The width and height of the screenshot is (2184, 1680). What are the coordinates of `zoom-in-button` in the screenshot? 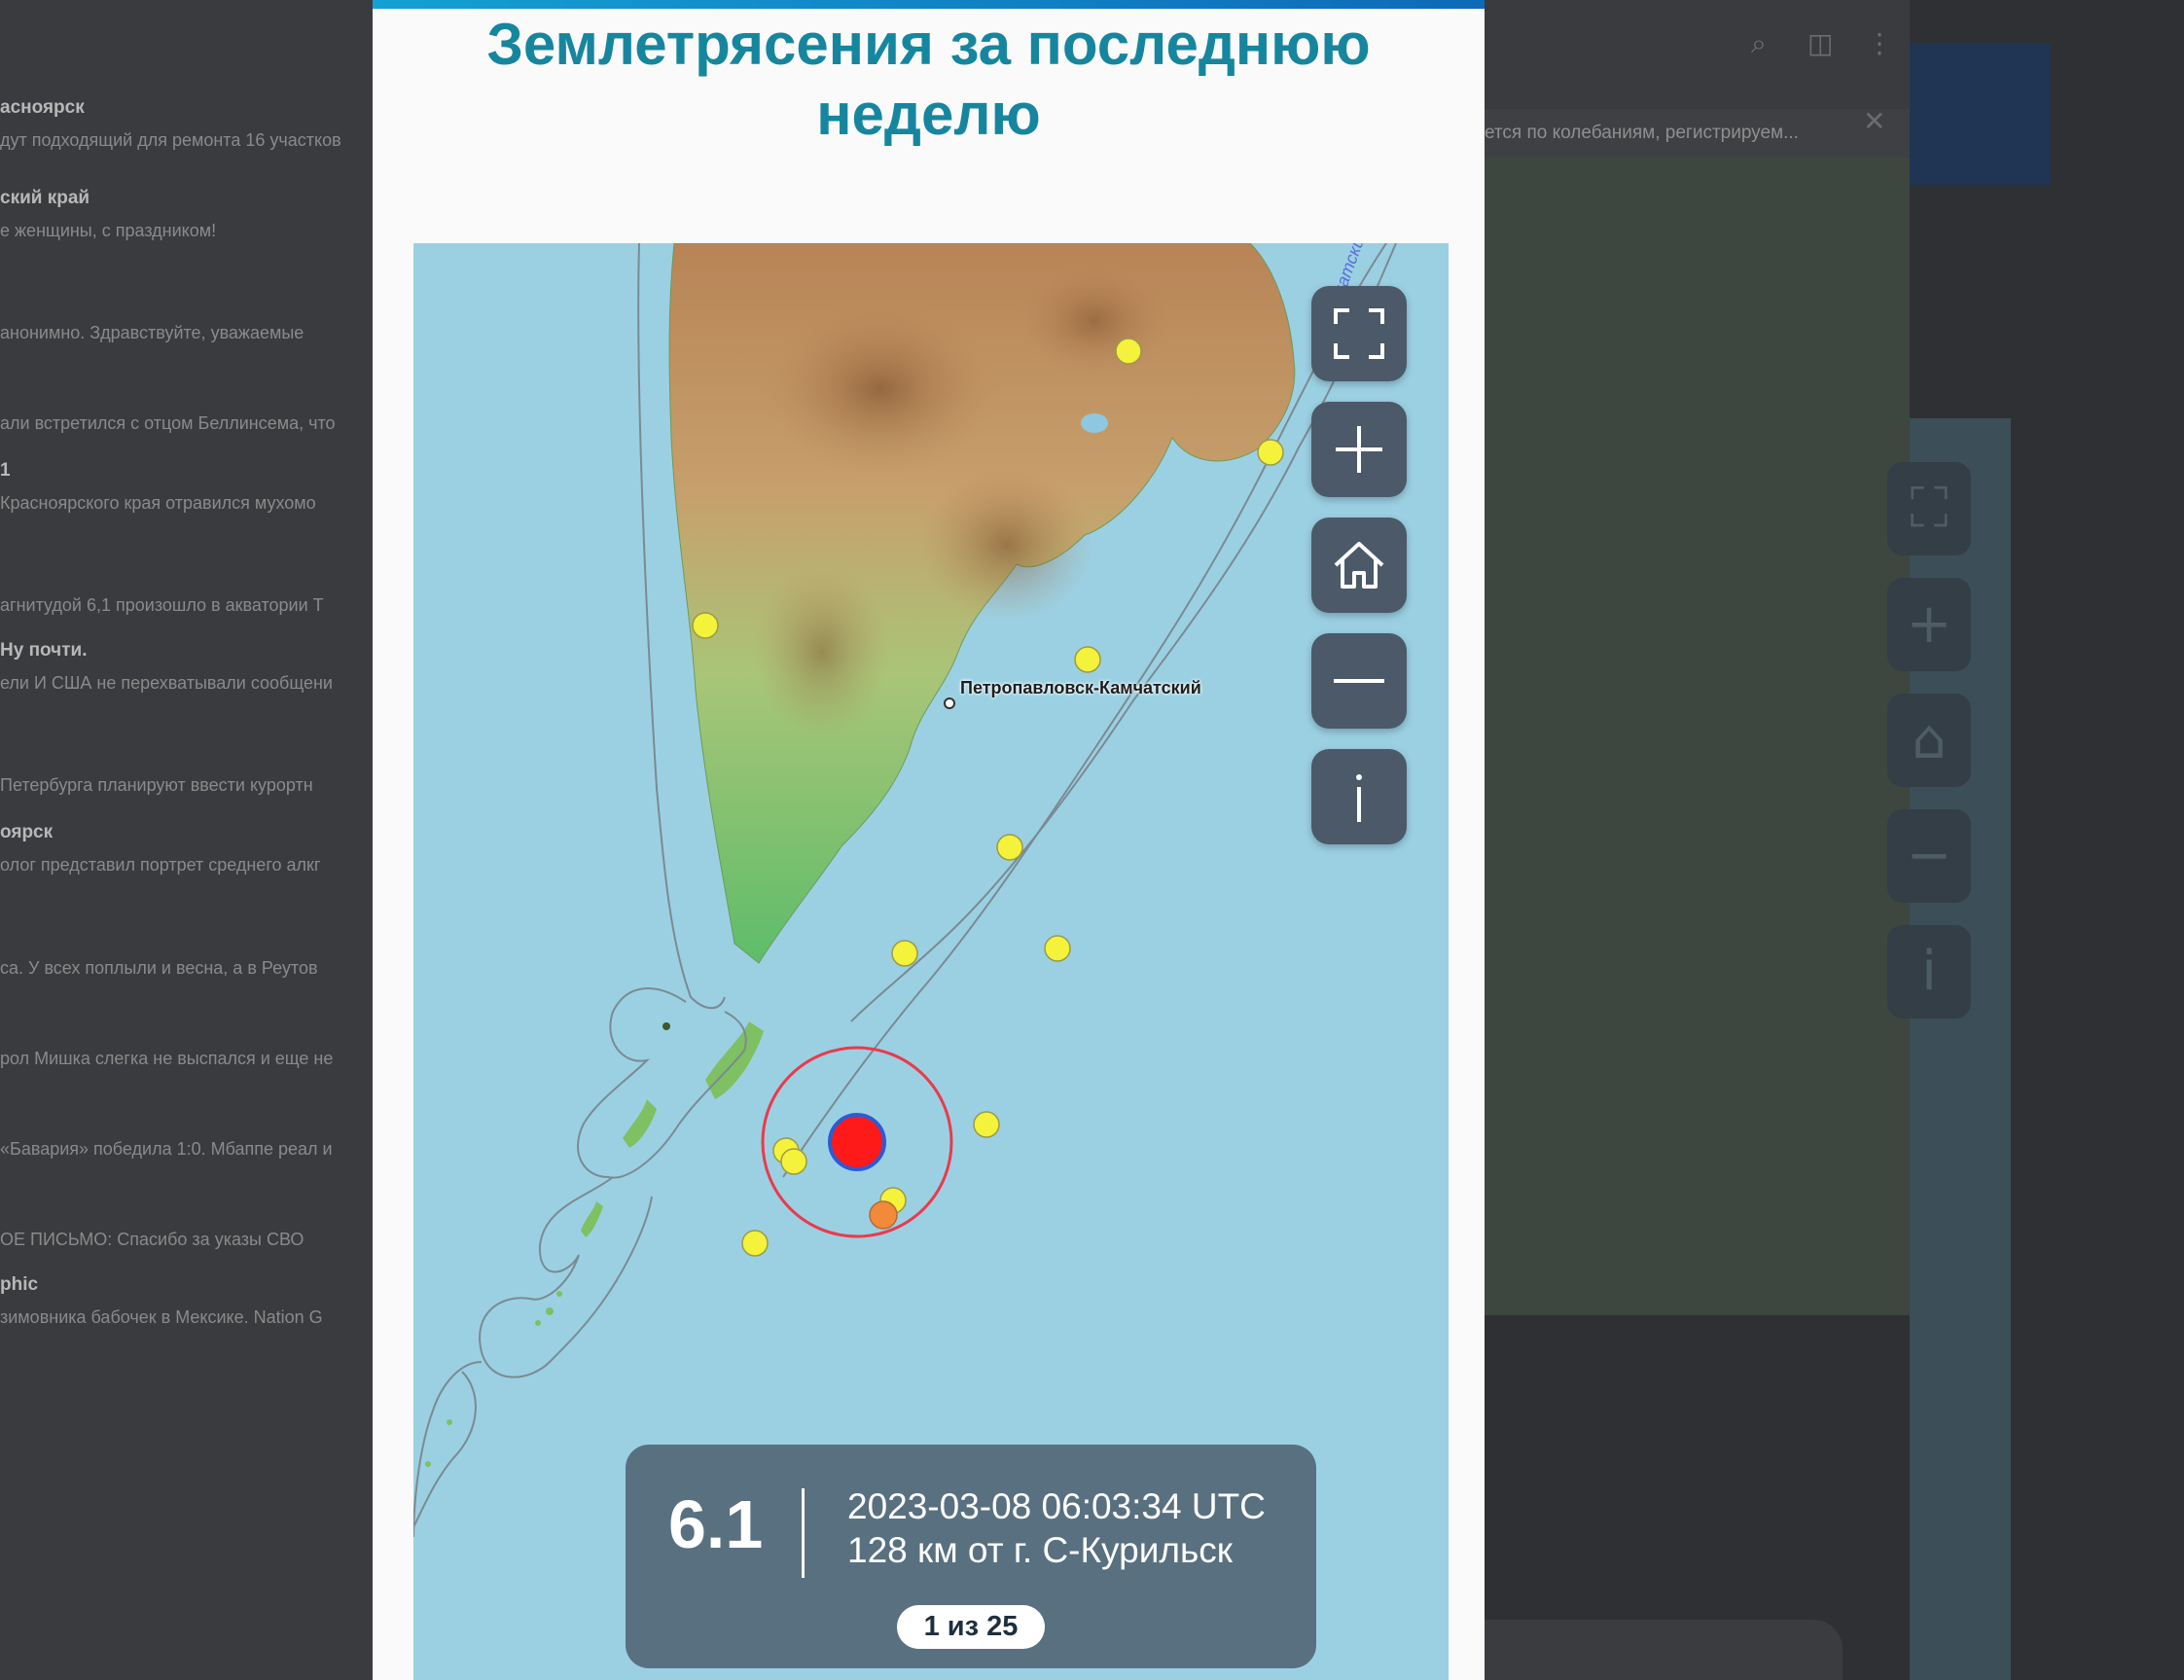 It's located at (1359, 449).